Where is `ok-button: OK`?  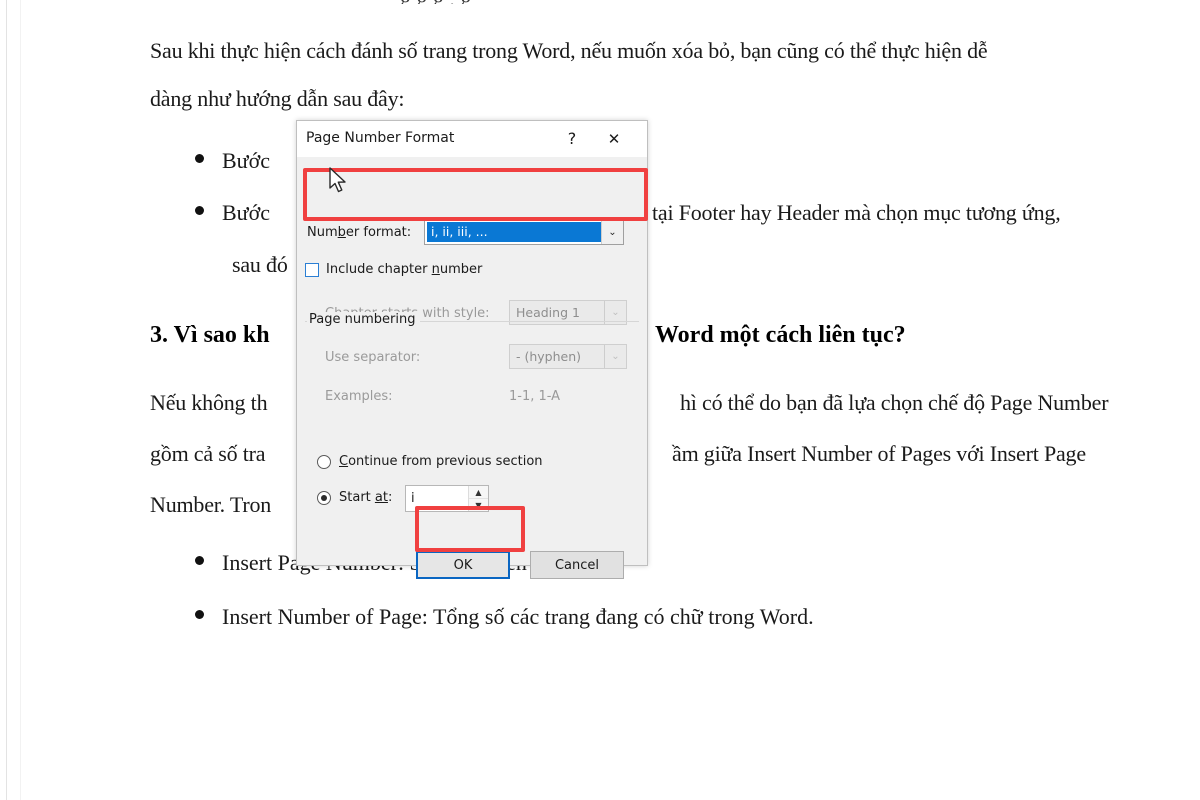
ok-button: OK is located at coordinates (463, 565).